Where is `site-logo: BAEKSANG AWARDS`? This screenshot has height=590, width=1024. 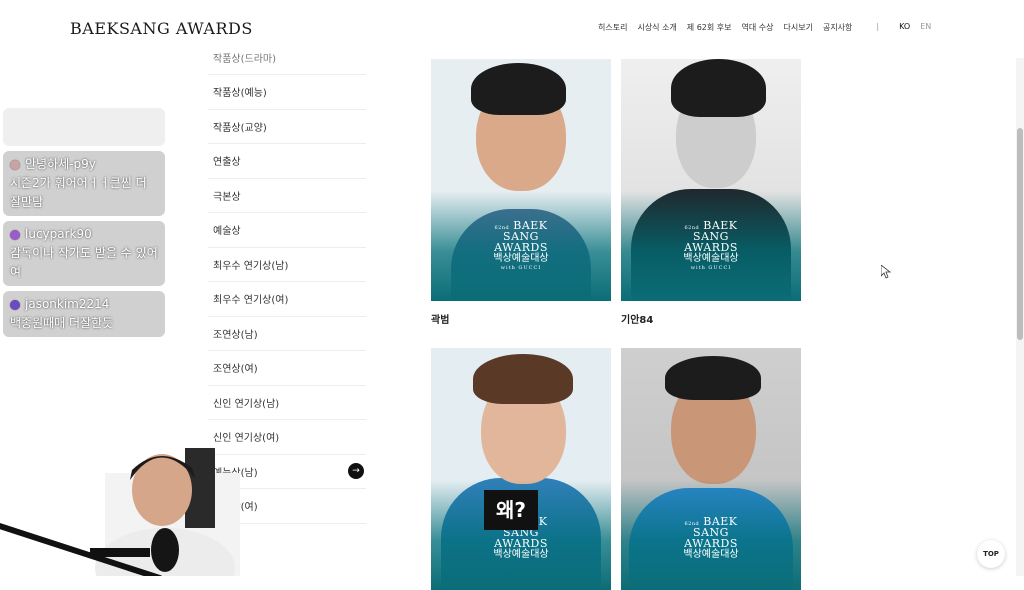
site-logo: BAEKSANG AWARDS is located at coordinates (161, 28).